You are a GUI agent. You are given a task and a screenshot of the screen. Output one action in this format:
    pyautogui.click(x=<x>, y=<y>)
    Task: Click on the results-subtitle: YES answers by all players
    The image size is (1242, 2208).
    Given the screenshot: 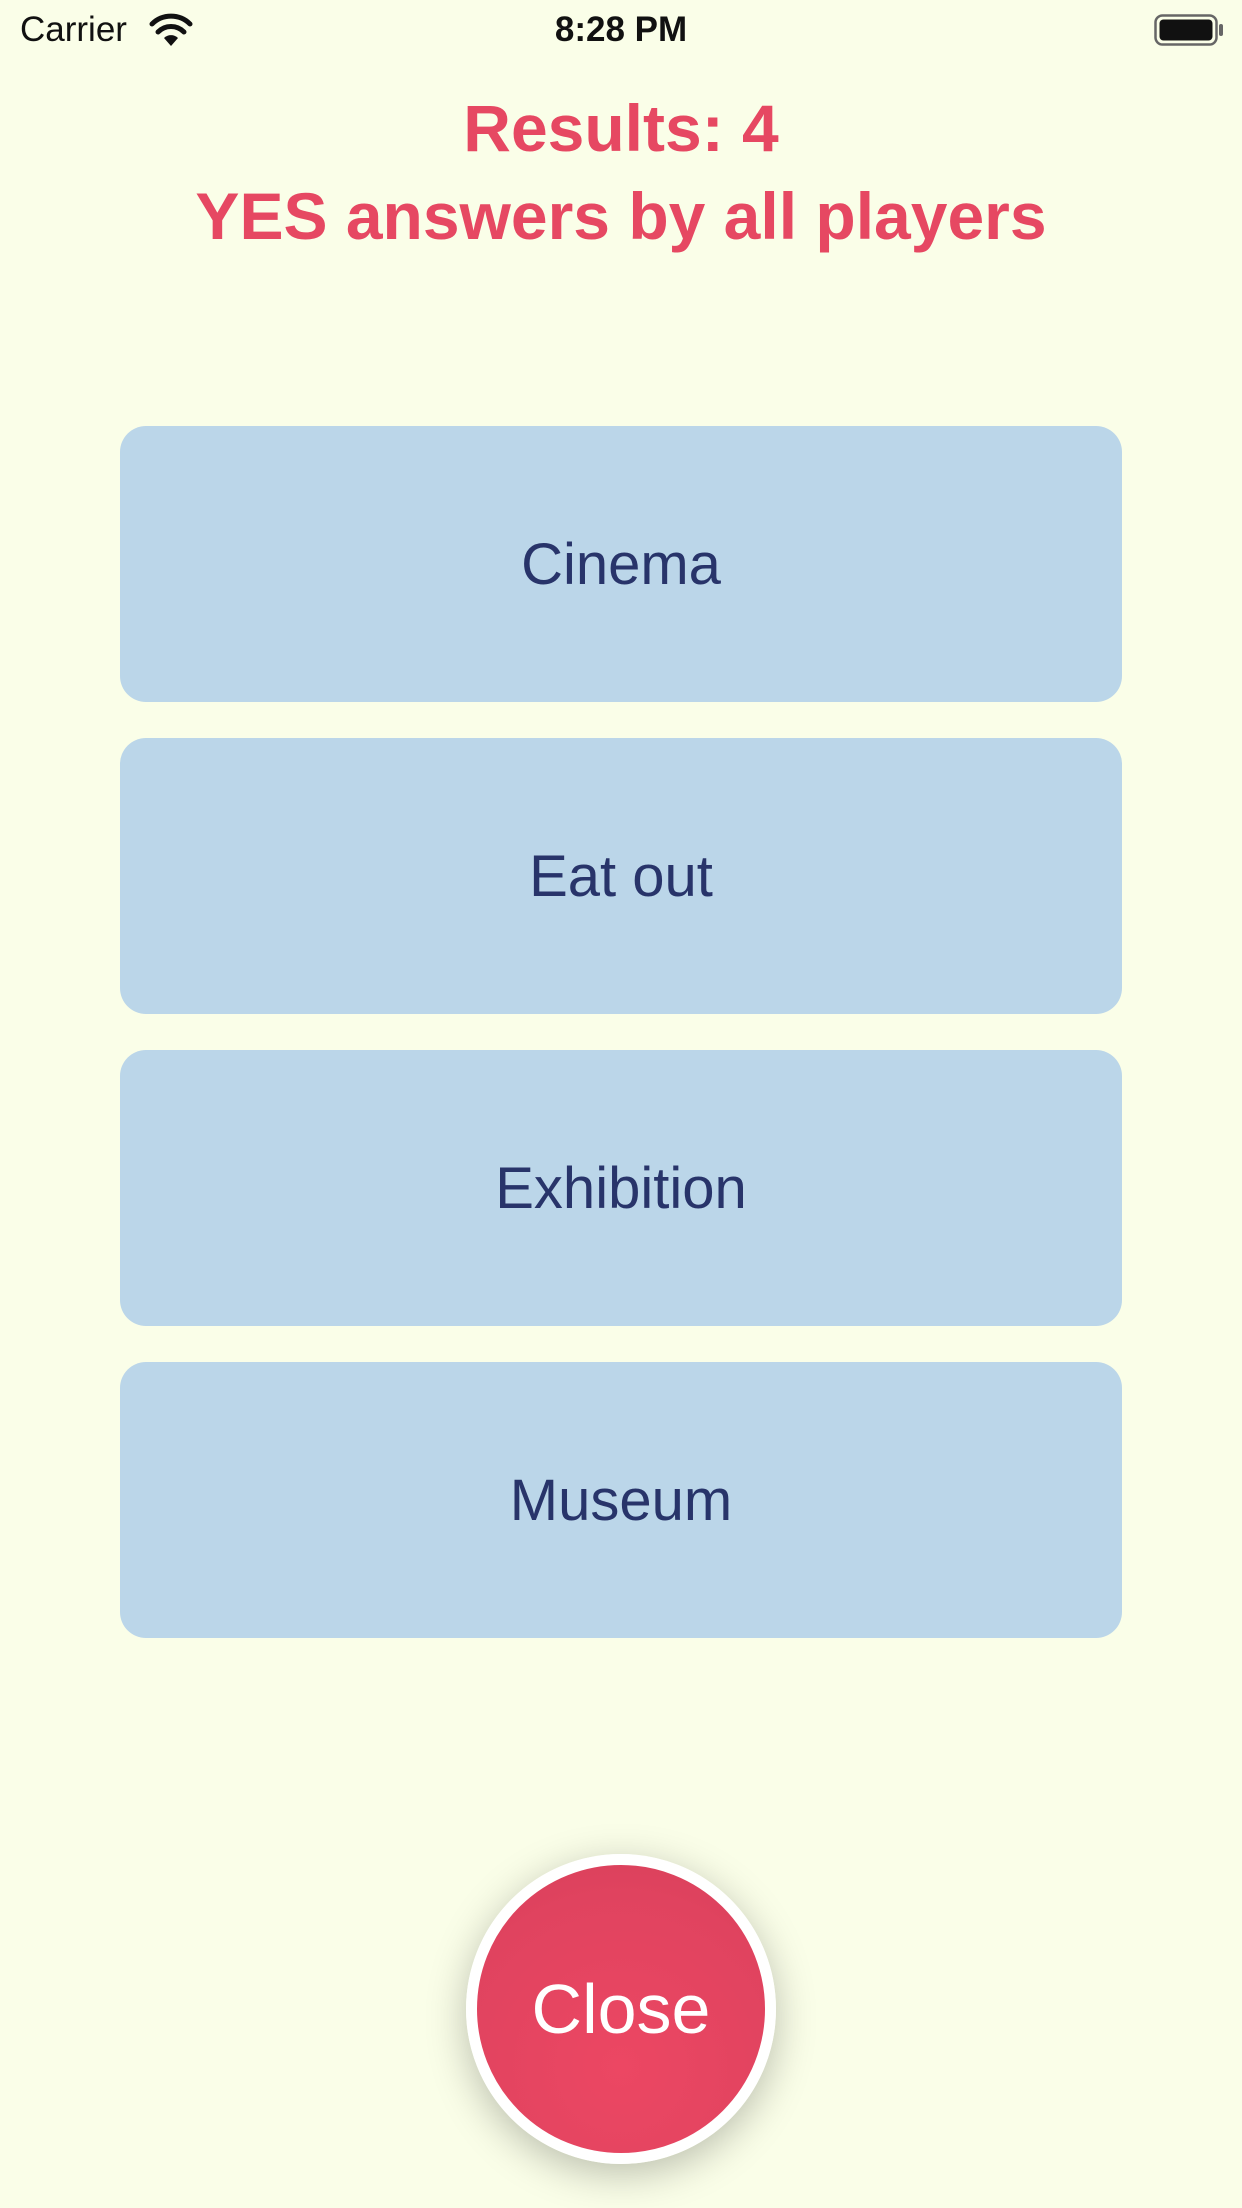 What is the action you would take?
    pyautogui.click(x=621, y=216)
    